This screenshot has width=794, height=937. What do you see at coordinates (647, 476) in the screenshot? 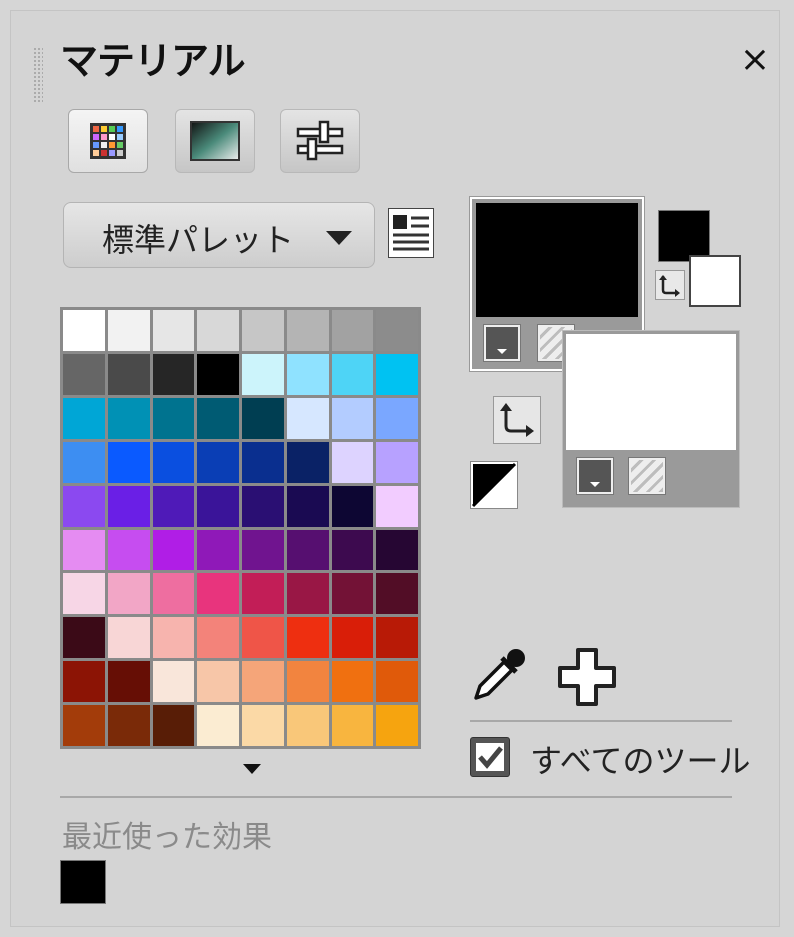
I see `transparent-button` at bounding box center [647, 476].